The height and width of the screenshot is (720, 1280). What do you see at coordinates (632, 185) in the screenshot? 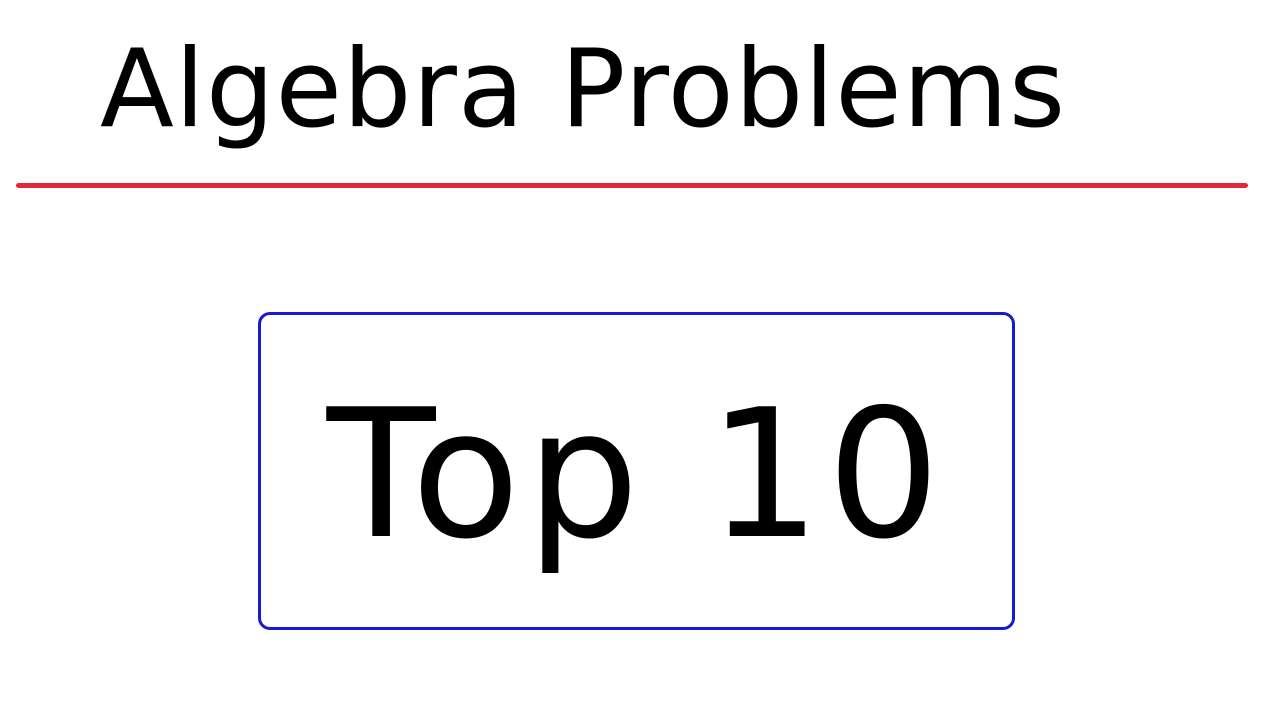
I see `title-divider` at bounding box center [632, 185].